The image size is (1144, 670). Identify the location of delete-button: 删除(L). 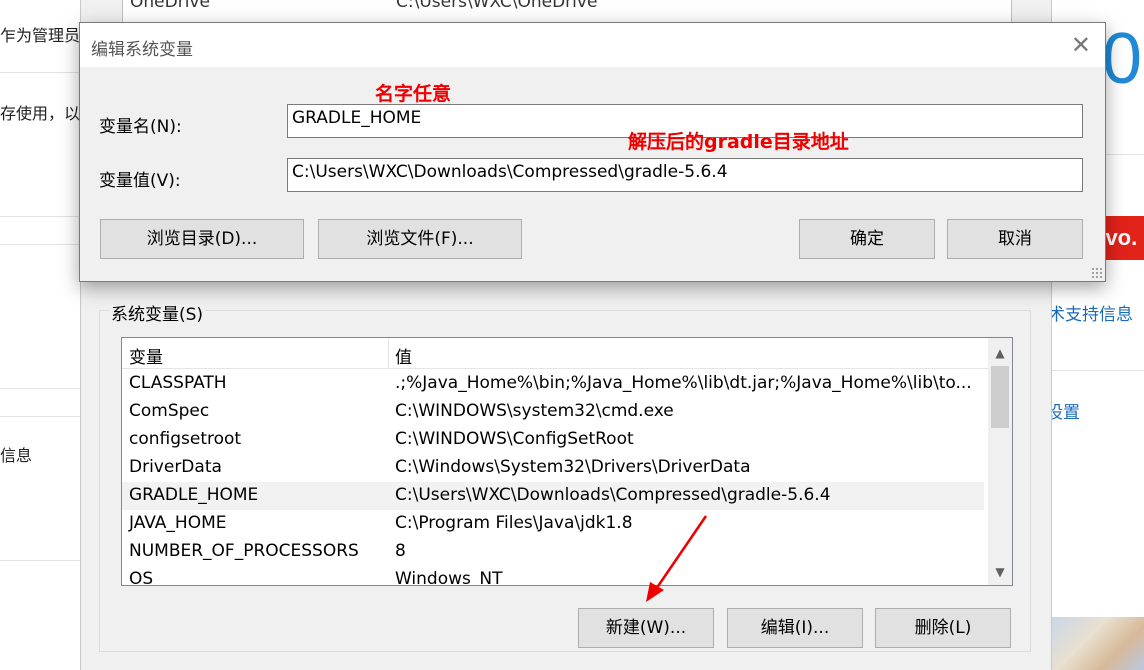
(943, 628).